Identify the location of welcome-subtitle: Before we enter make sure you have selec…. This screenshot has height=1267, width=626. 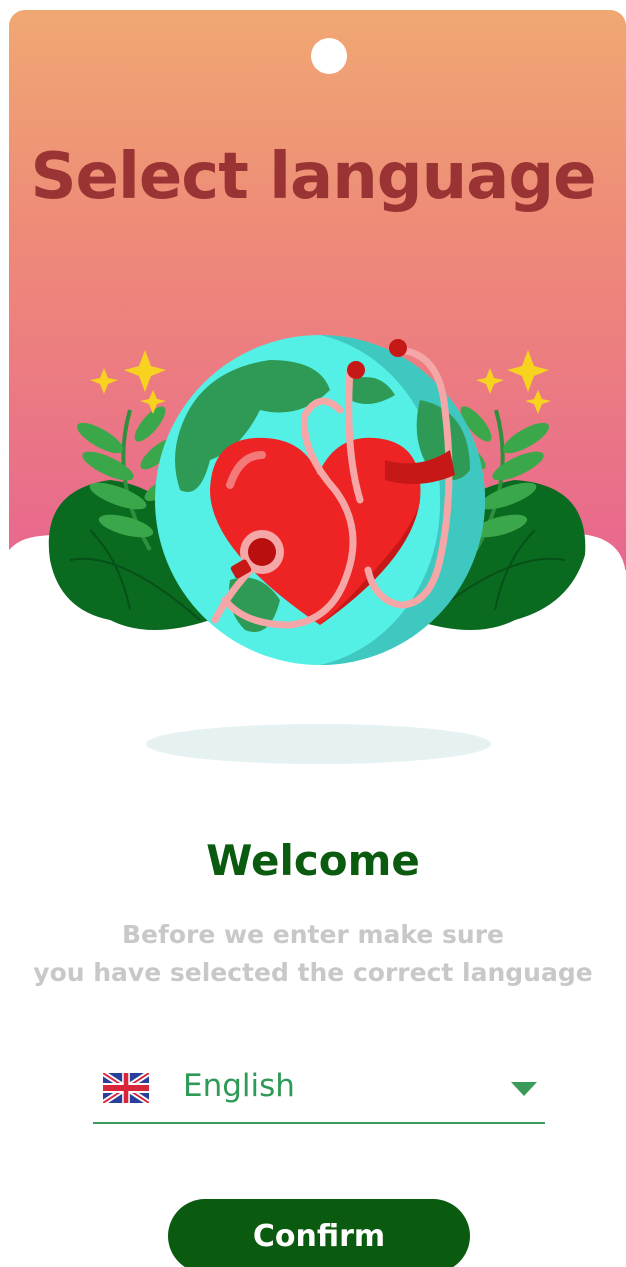
(313, 954).